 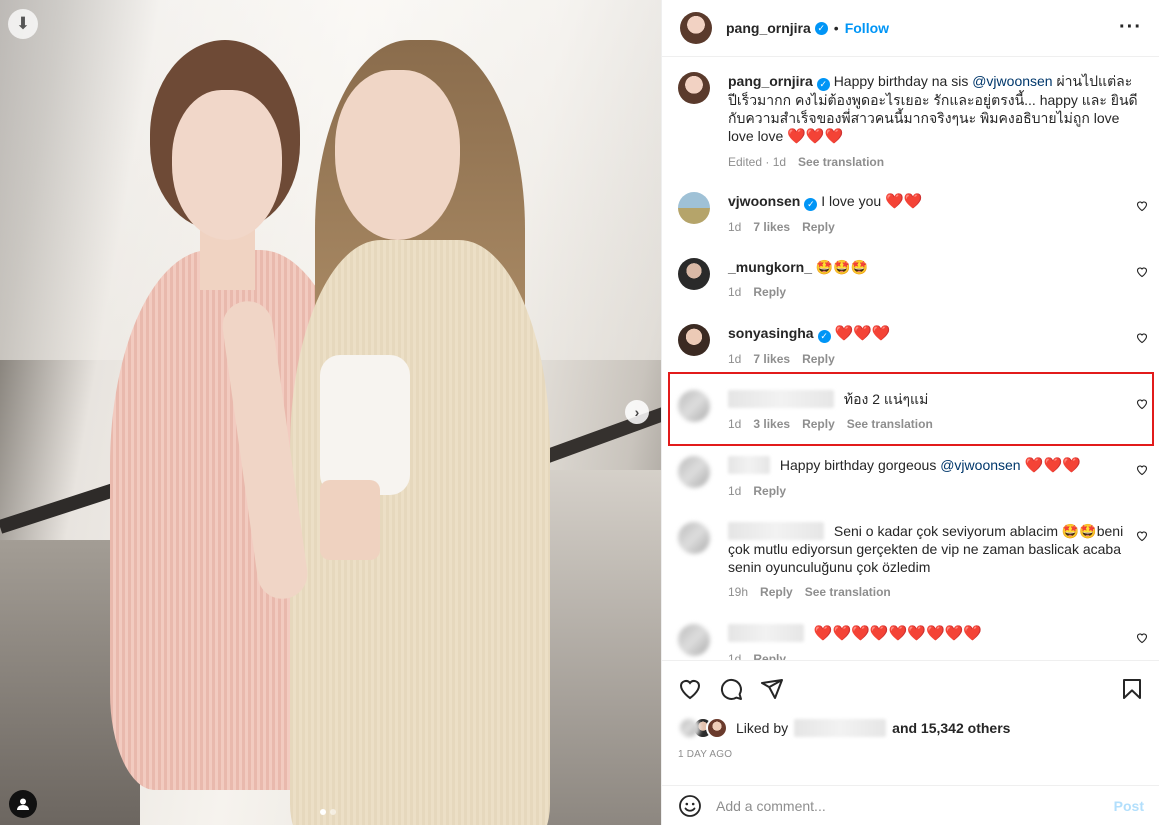 What do you see at coordinates (637, 412) in the screenshot?
I see `chevron-right-icon: ›` at bounding box center [637, 412].